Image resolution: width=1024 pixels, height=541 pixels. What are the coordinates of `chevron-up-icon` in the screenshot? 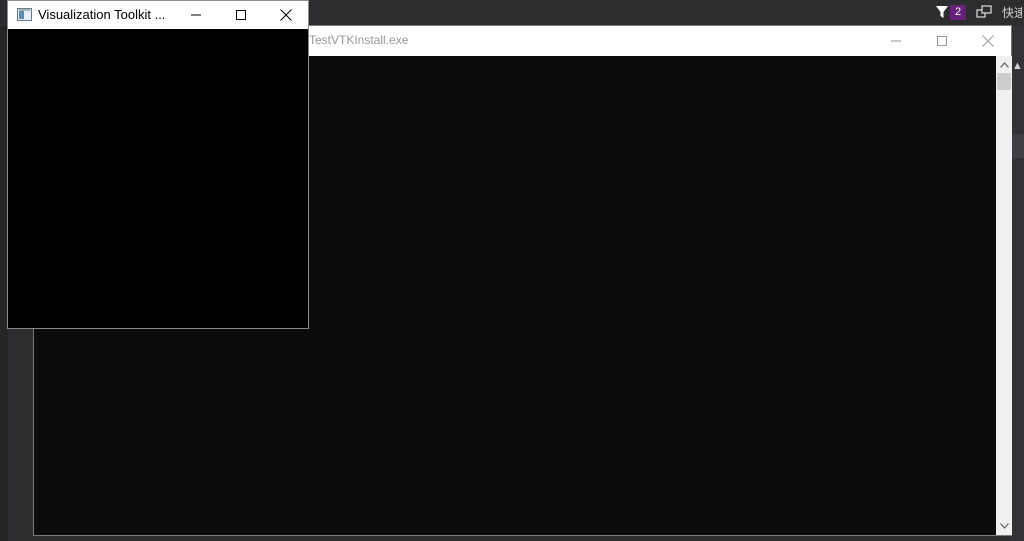 It's located at (1004, 65).